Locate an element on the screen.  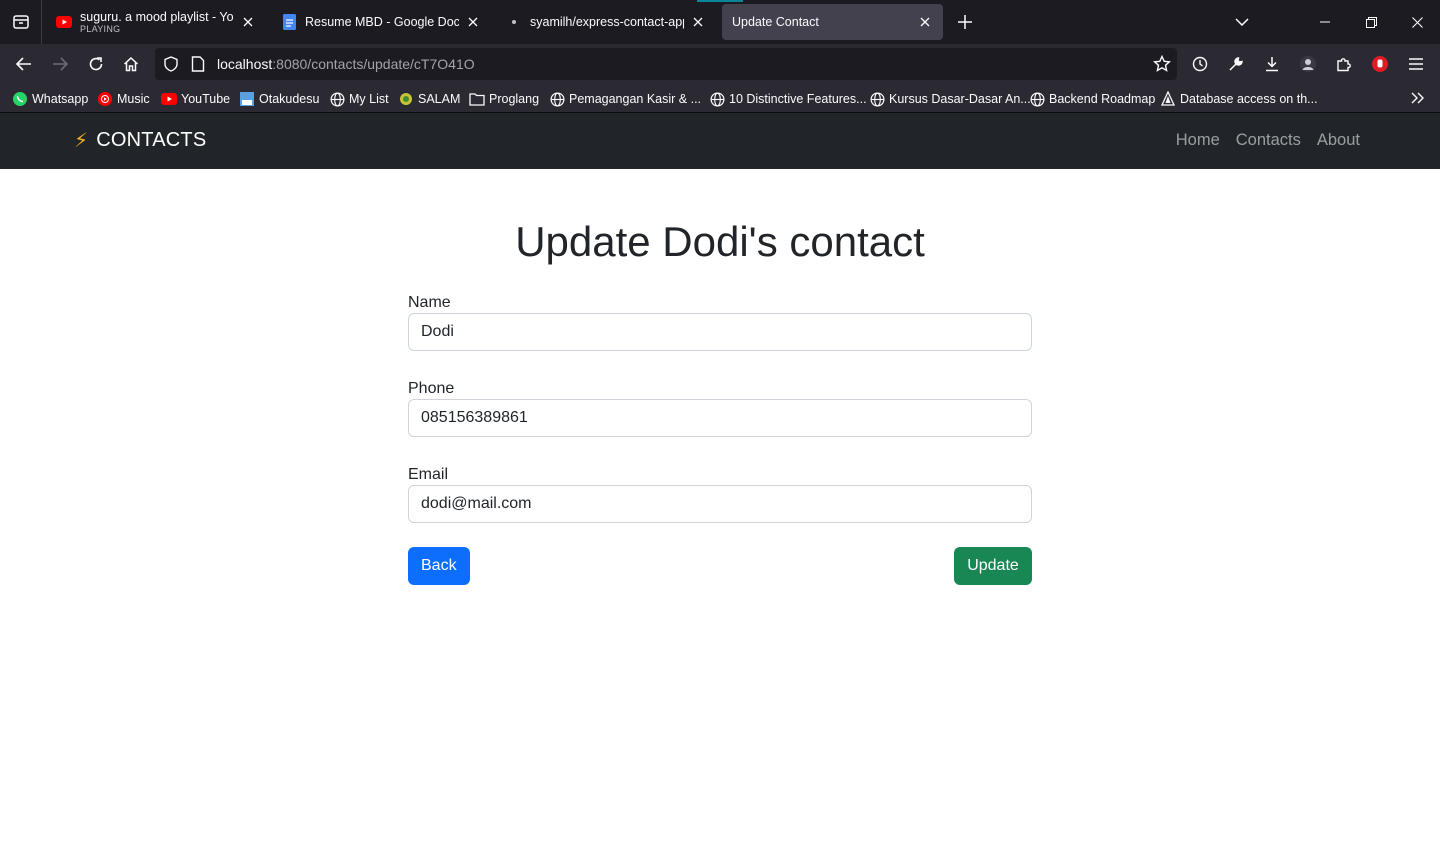
bookmark-whatsapp: Whatsapp is located at coordinates (50, 99).